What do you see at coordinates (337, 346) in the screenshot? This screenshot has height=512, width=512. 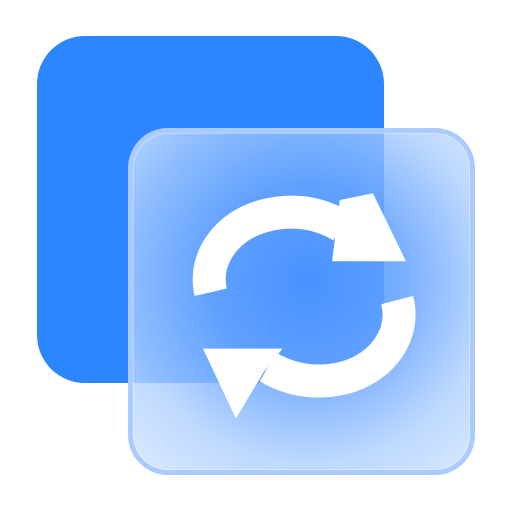 I see `bottom-arrow-arc` at bounding box center [337, 346].